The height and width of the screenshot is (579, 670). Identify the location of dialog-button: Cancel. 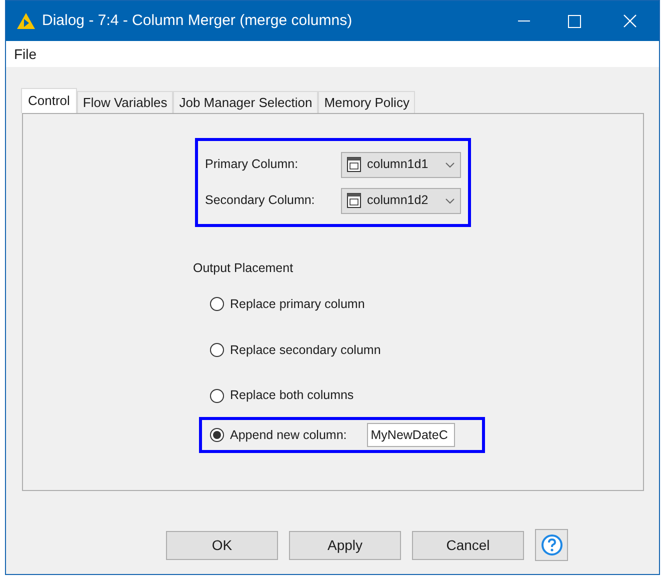
(468, 545).